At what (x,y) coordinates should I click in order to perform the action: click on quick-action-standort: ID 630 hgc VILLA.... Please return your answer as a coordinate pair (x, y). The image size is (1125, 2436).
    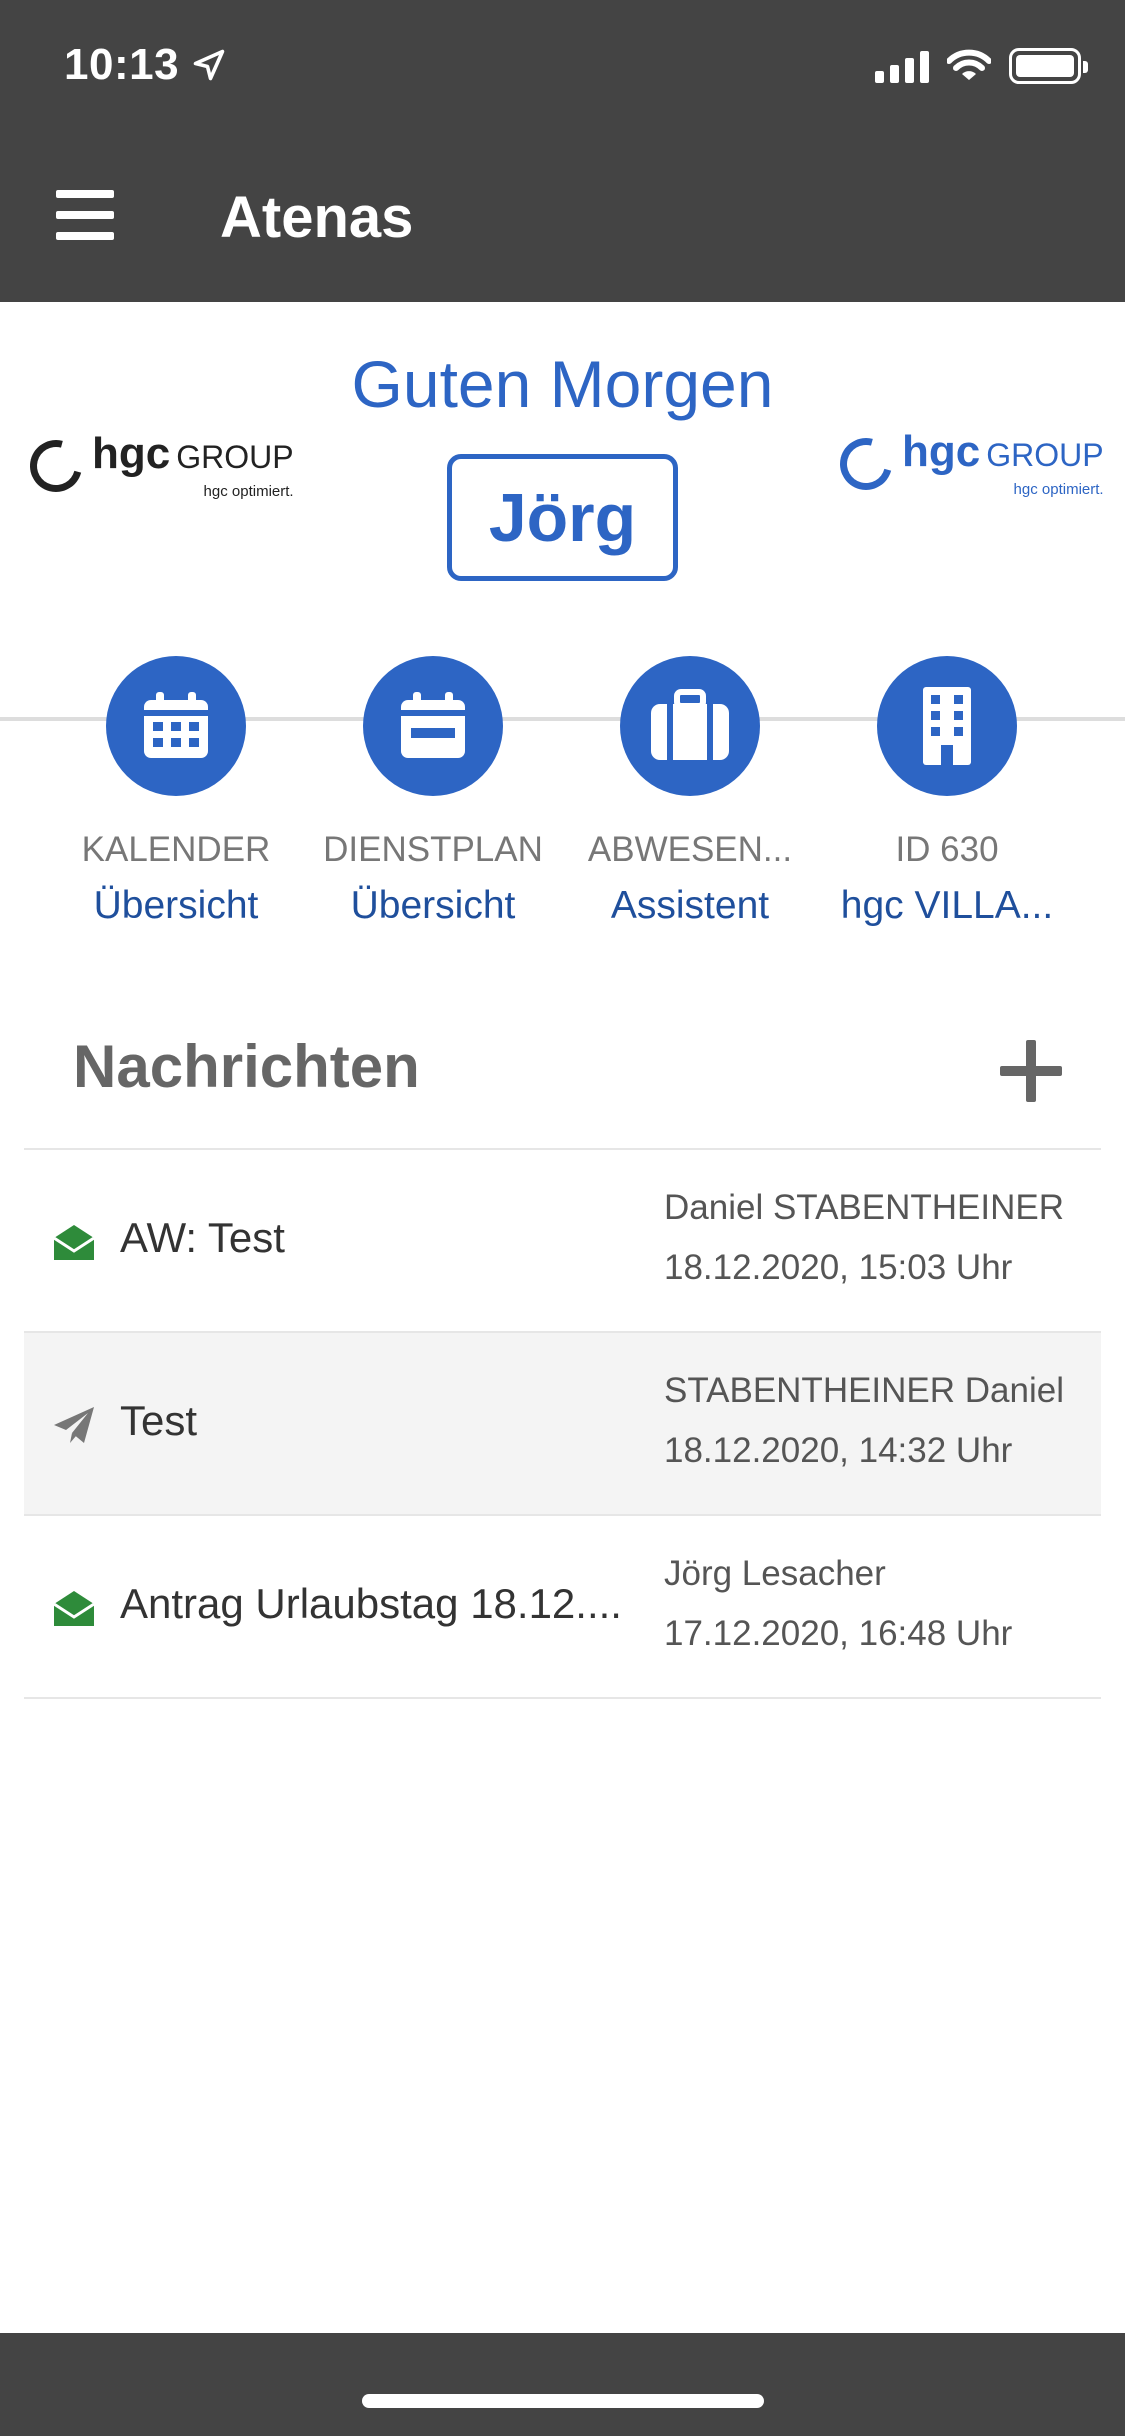
    Looking at the image, I should click on (947, 792).